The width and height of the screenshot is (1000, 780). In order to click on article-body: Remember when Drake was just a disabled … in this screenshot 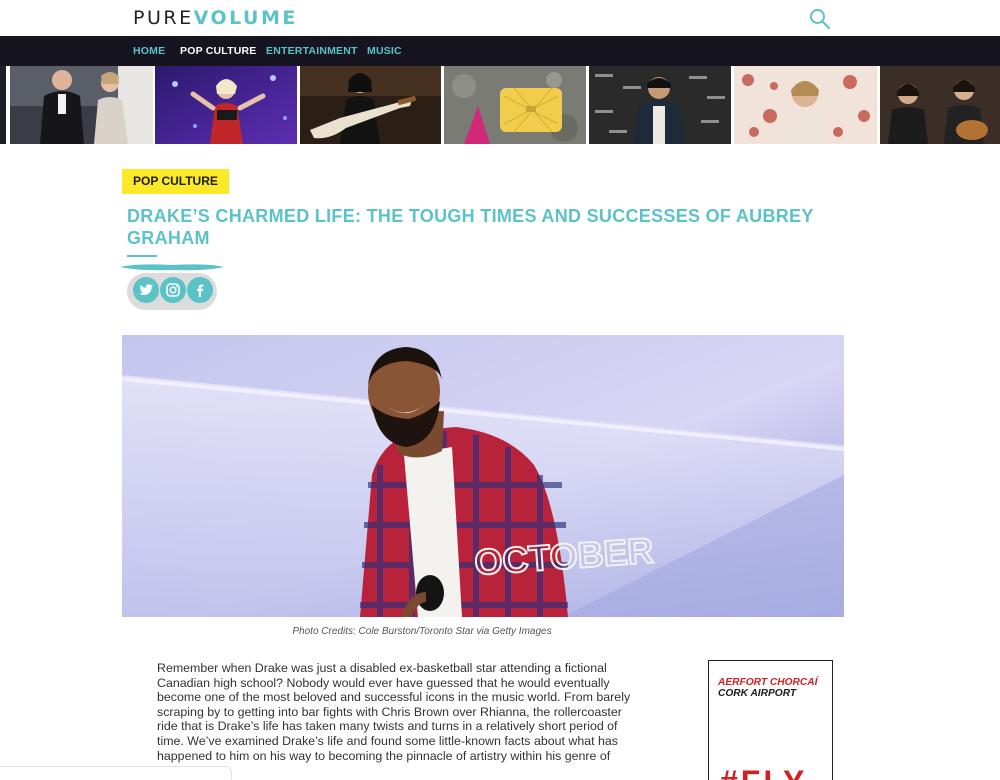, I will do `click(411, 712)`.